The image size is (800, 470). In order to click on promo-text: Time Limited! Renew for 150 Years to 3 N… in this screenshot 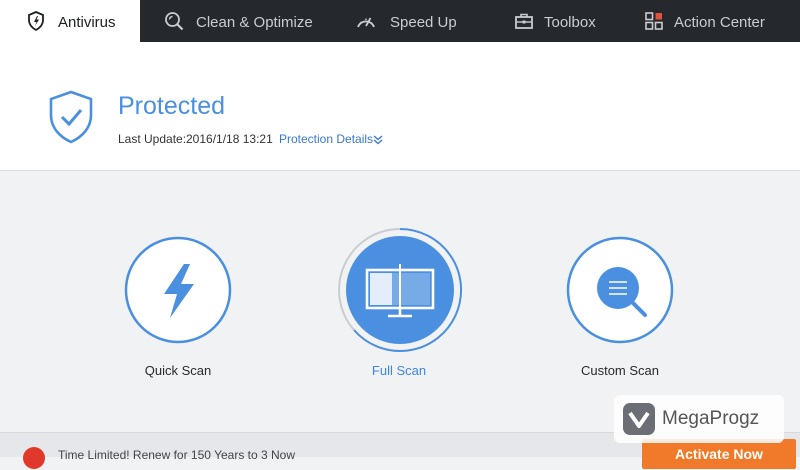, I will do `click(177, 455)`.